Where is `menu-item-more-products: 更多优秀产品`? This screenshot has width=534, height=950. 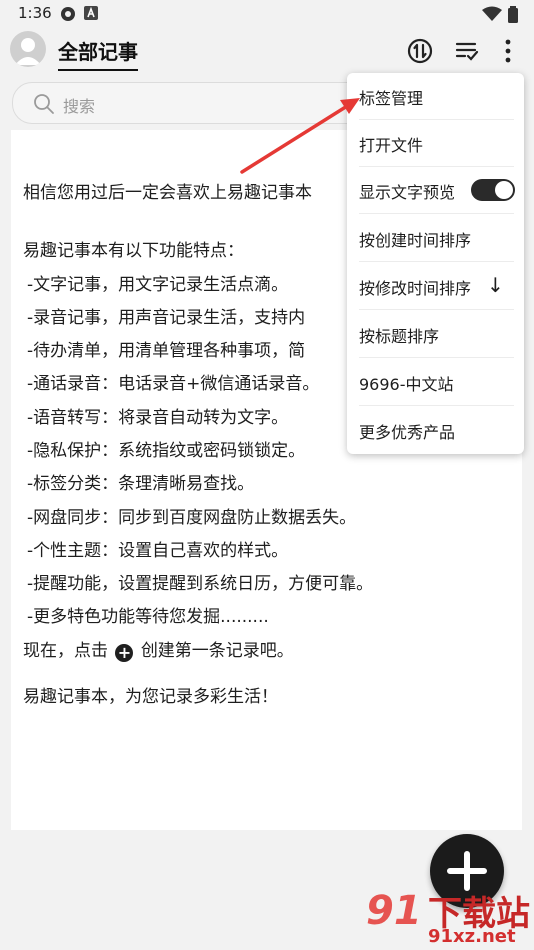
menu-item-more-products: 更多优秀产品 is located at coordinates (435, 430).